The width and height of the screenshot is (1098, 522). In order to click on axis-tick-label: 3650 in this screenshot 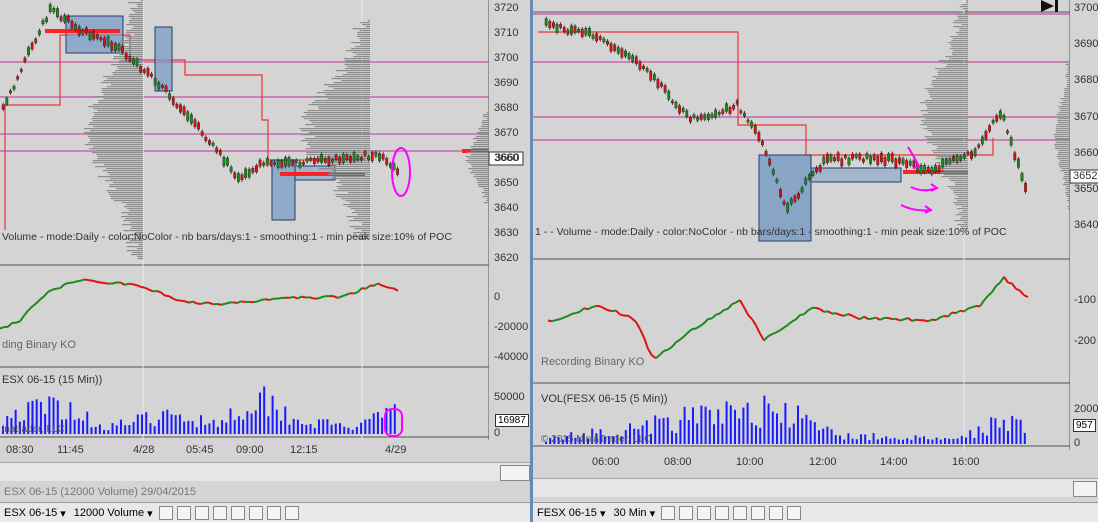, I will do `click(1086, 189)`.